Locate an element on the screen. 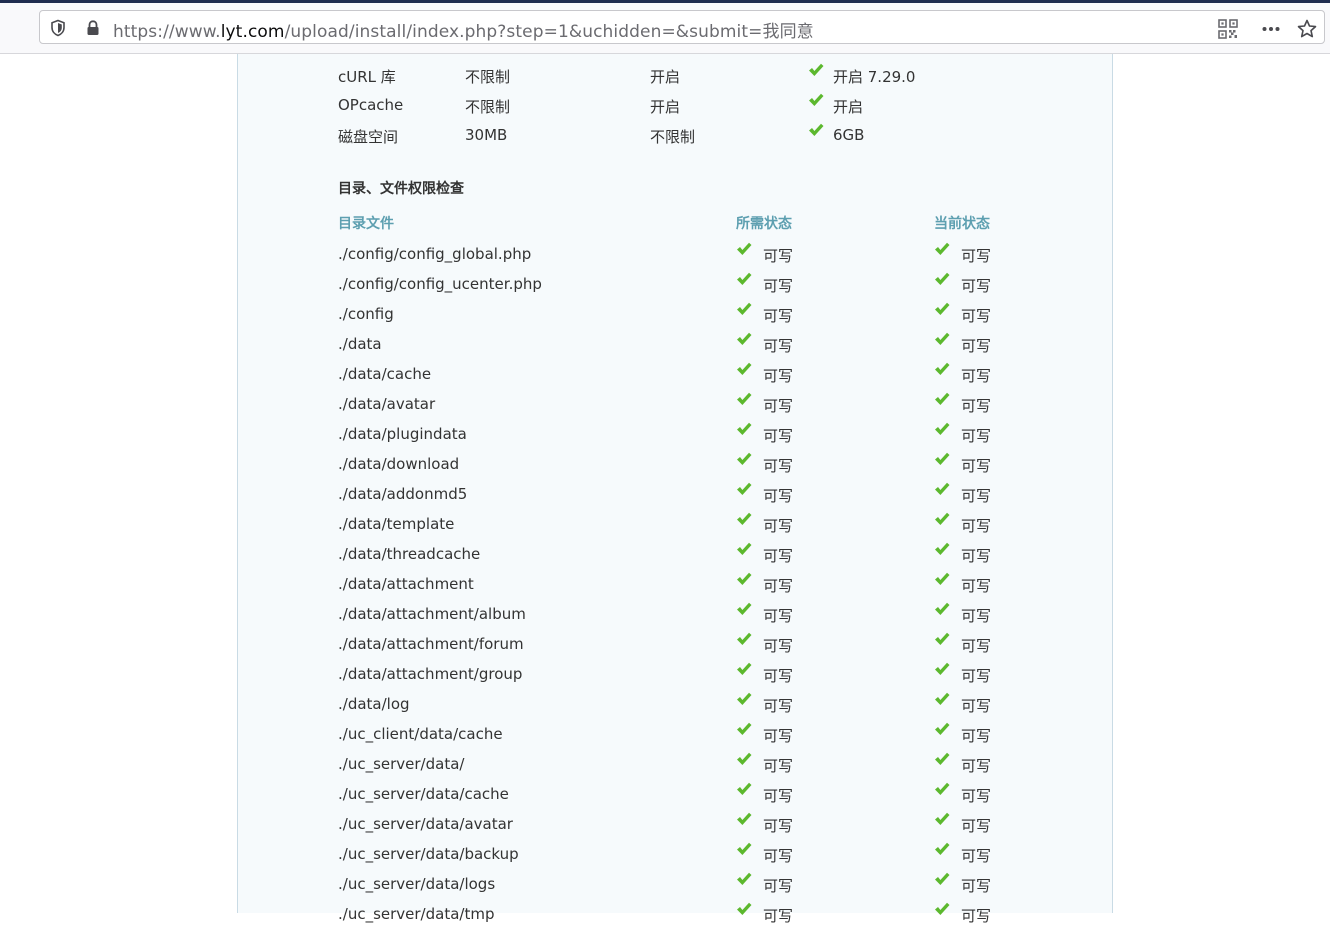  table-row: ./data/attachment 可写 可写 is located at coordinates (676, 588).